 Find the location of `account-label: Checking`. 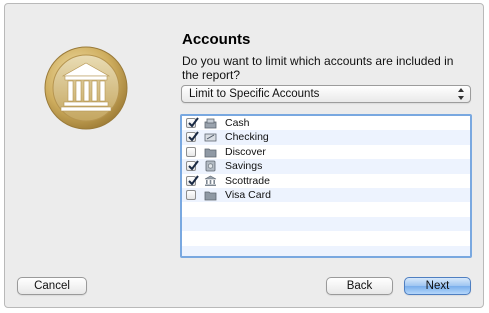

account-label: Checking is located at coordinates (247, 137).